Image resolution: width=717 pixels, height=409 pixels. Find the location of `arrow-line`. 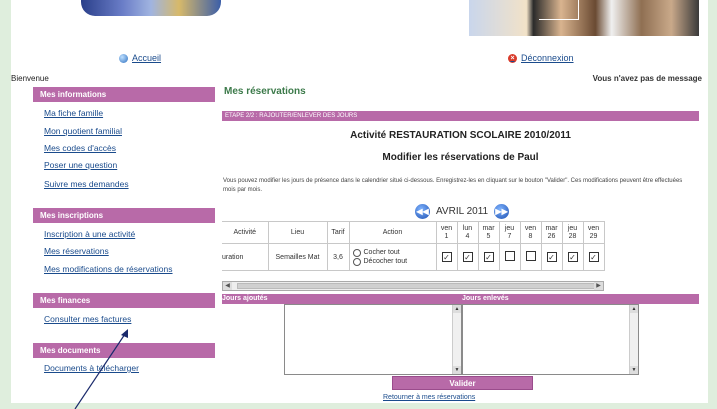

arrow-line is located at coordinates (100, 371).